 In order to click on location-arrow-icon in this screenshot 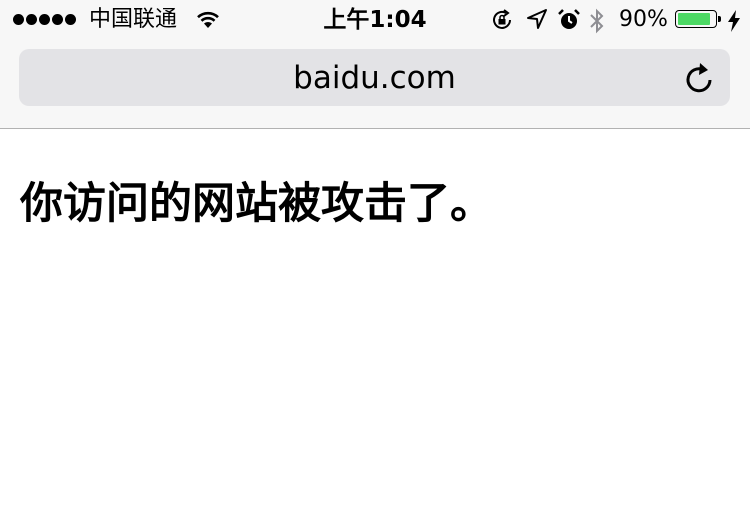, I will do `click(537, 19)`.